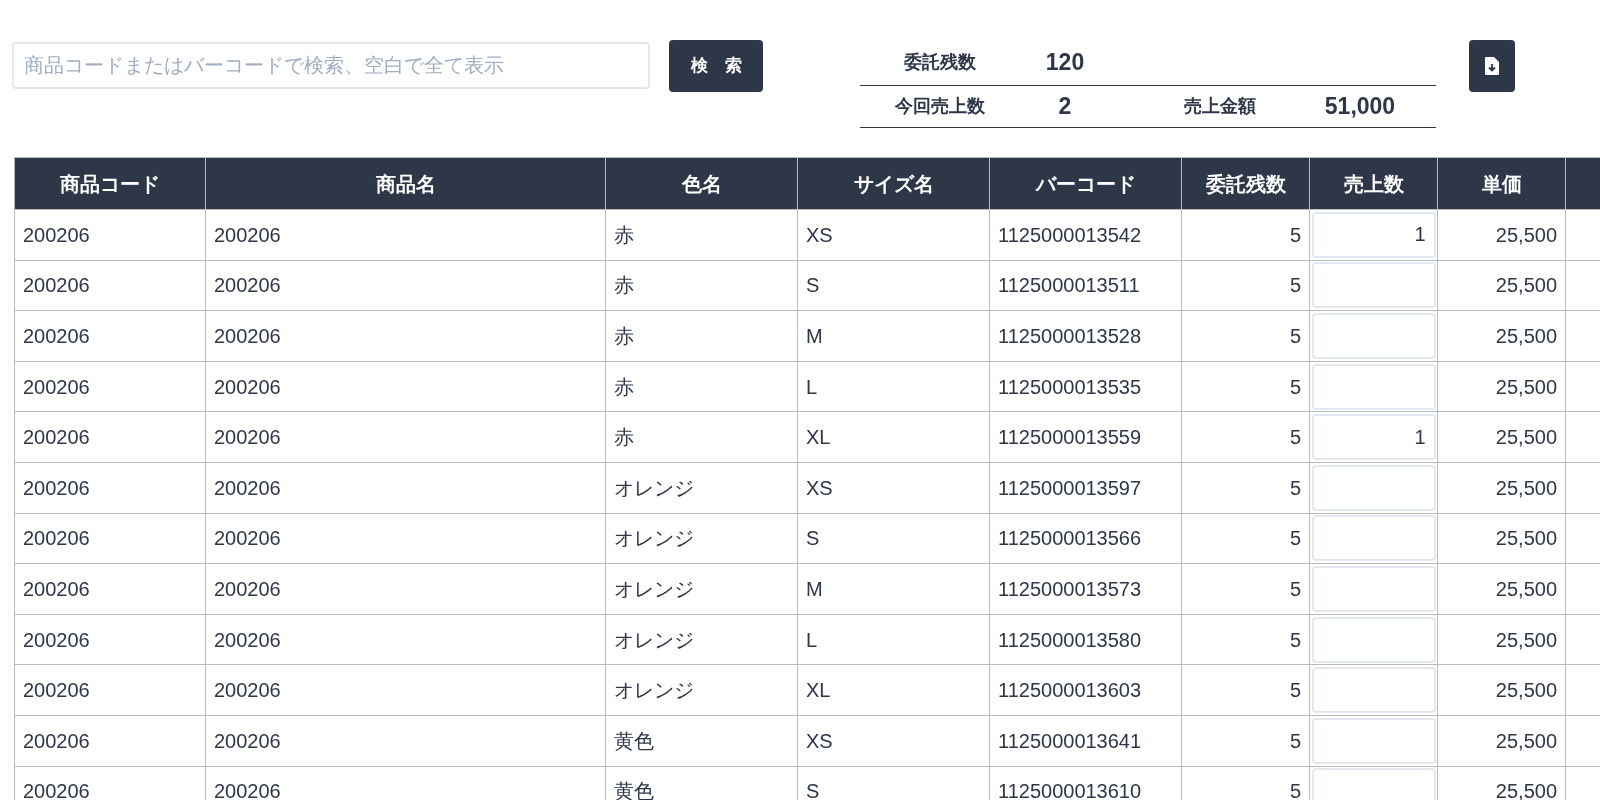  I want to click on search-button: 検 索, so click(716, 66).